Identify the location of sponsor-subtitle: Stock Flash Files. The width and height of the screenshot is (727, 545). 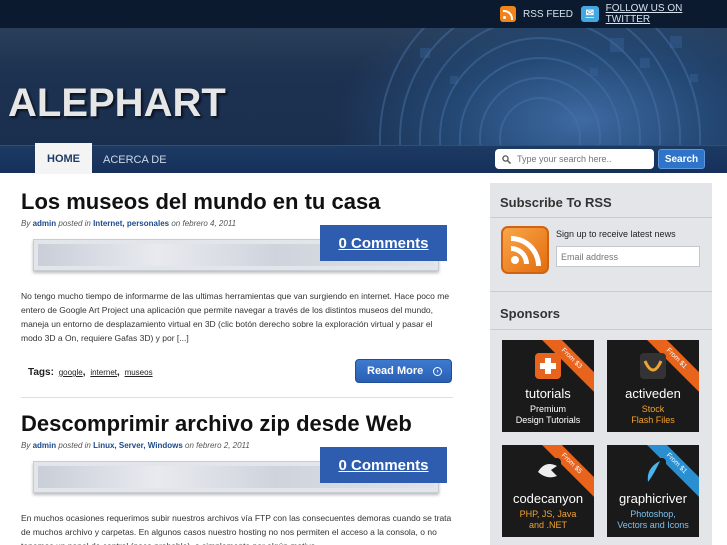
(653, 414).